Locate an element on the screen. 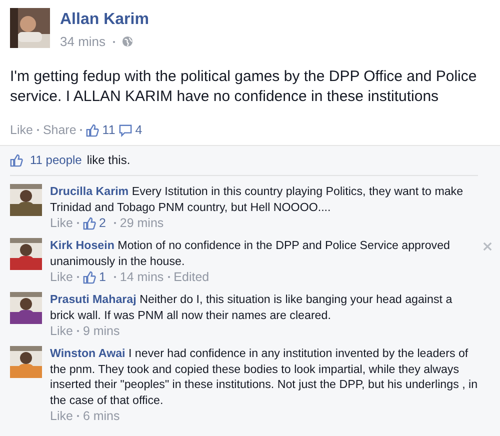  commenter-name: Prasuti Maharaj is located at coordinates (93, 299).